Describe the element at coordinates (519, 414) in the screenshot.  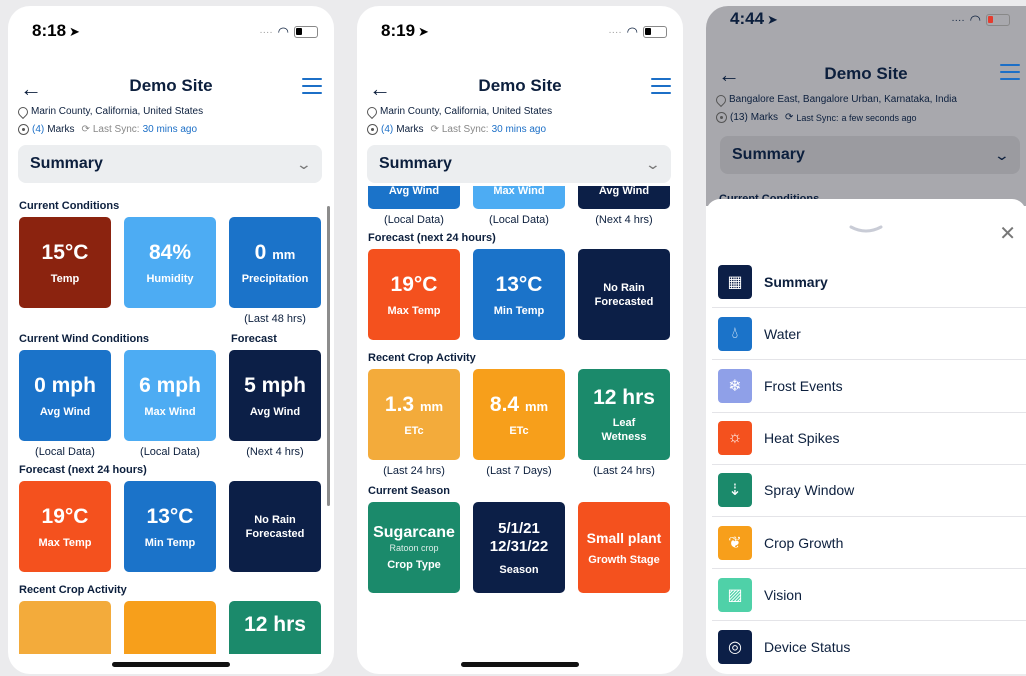
I see `etc-7-tile: 8.4 mm ETc` at that location.